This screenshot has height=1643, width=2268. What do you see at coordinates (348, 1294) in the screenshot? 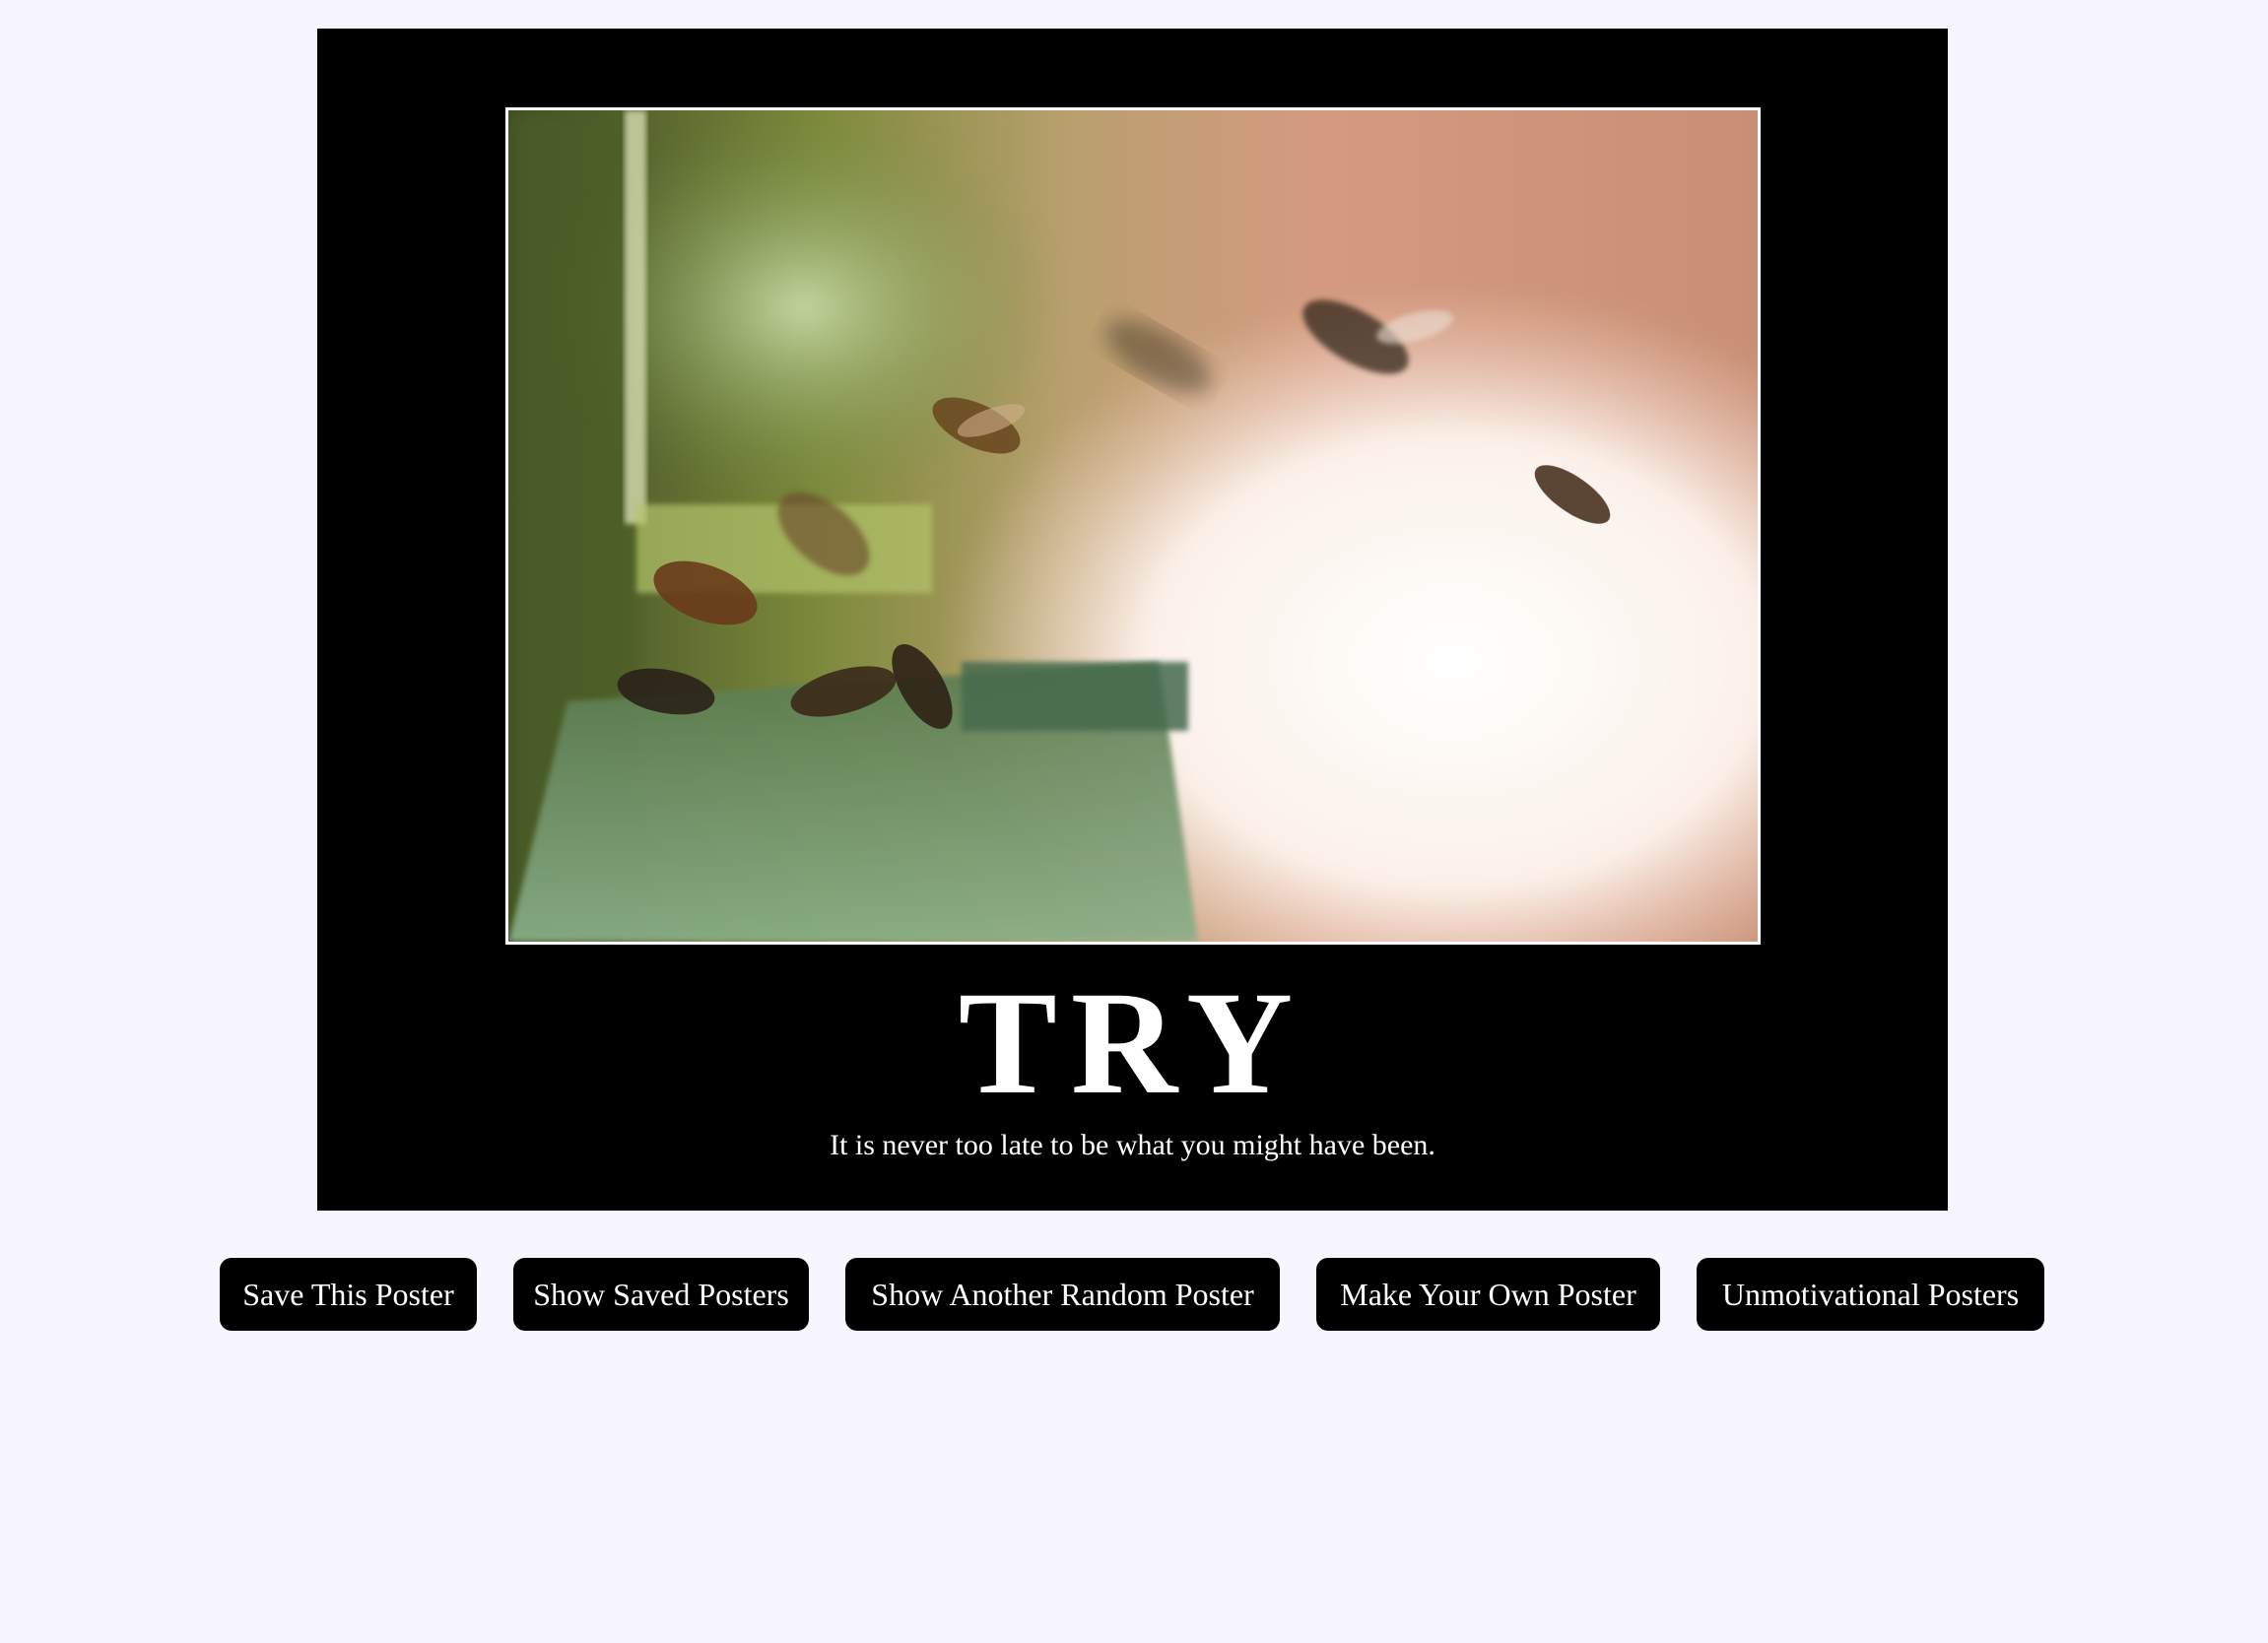
I see `save-poster-button: Save This Poster` at bounding box center [348, 1294].